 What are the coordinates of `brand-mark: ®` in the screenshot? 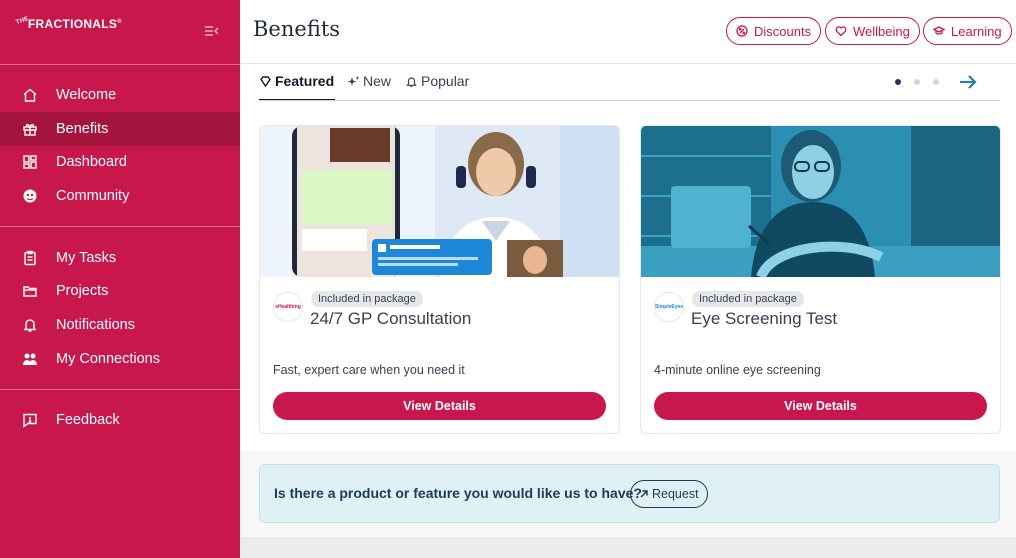 It's located at (119, 22).